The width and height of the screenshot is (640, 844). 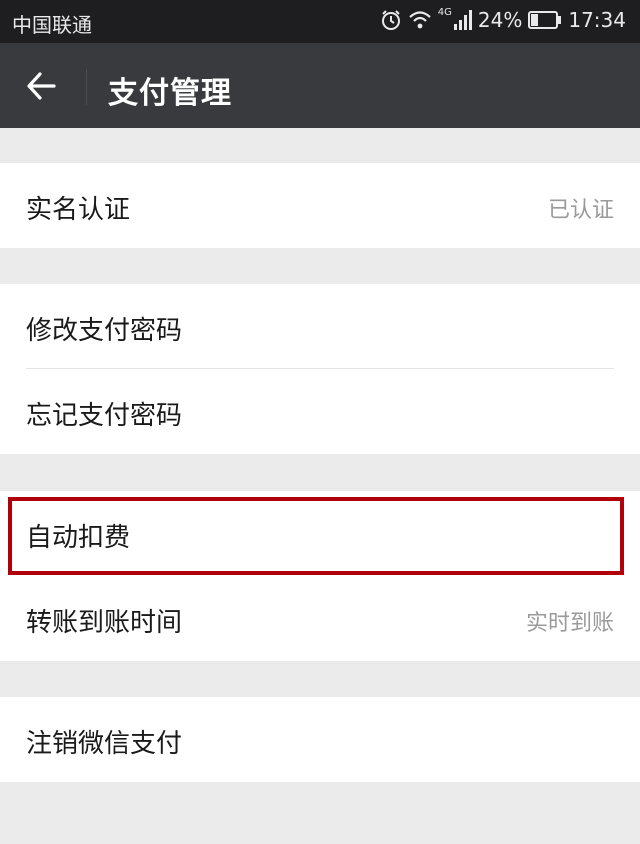 What do you see at coordinates (42, 86) in the screenshot?
I see `back-arrow-icon` at bounding box center [42, 86].